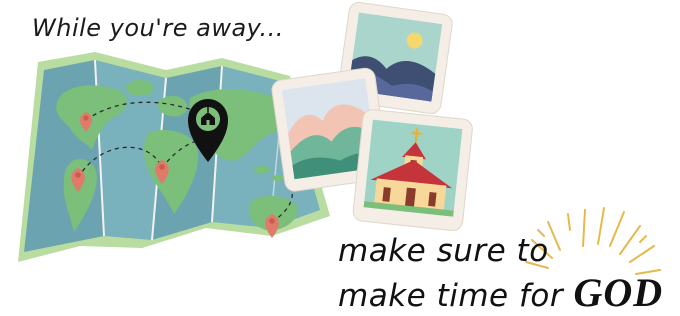 Image resolution: width=680 pixels, height=316 pixels. Describe the element at coordinates (456, 296) in the screenshot. I see `tagline-line-2-prefix: make time for` at that location.